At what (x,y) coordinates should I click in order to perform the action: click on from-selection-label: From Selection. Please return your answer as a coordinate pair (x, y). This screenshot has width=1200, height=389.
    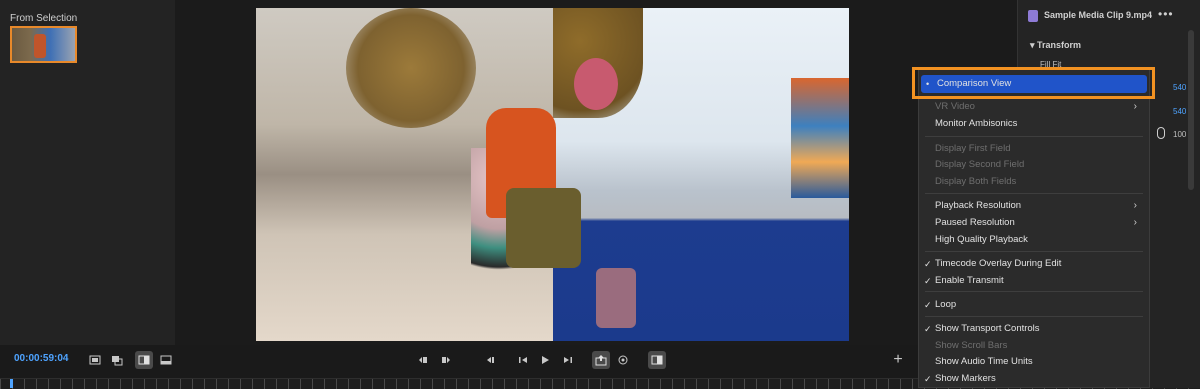
    Looking at the image, I should click on (44, 18).